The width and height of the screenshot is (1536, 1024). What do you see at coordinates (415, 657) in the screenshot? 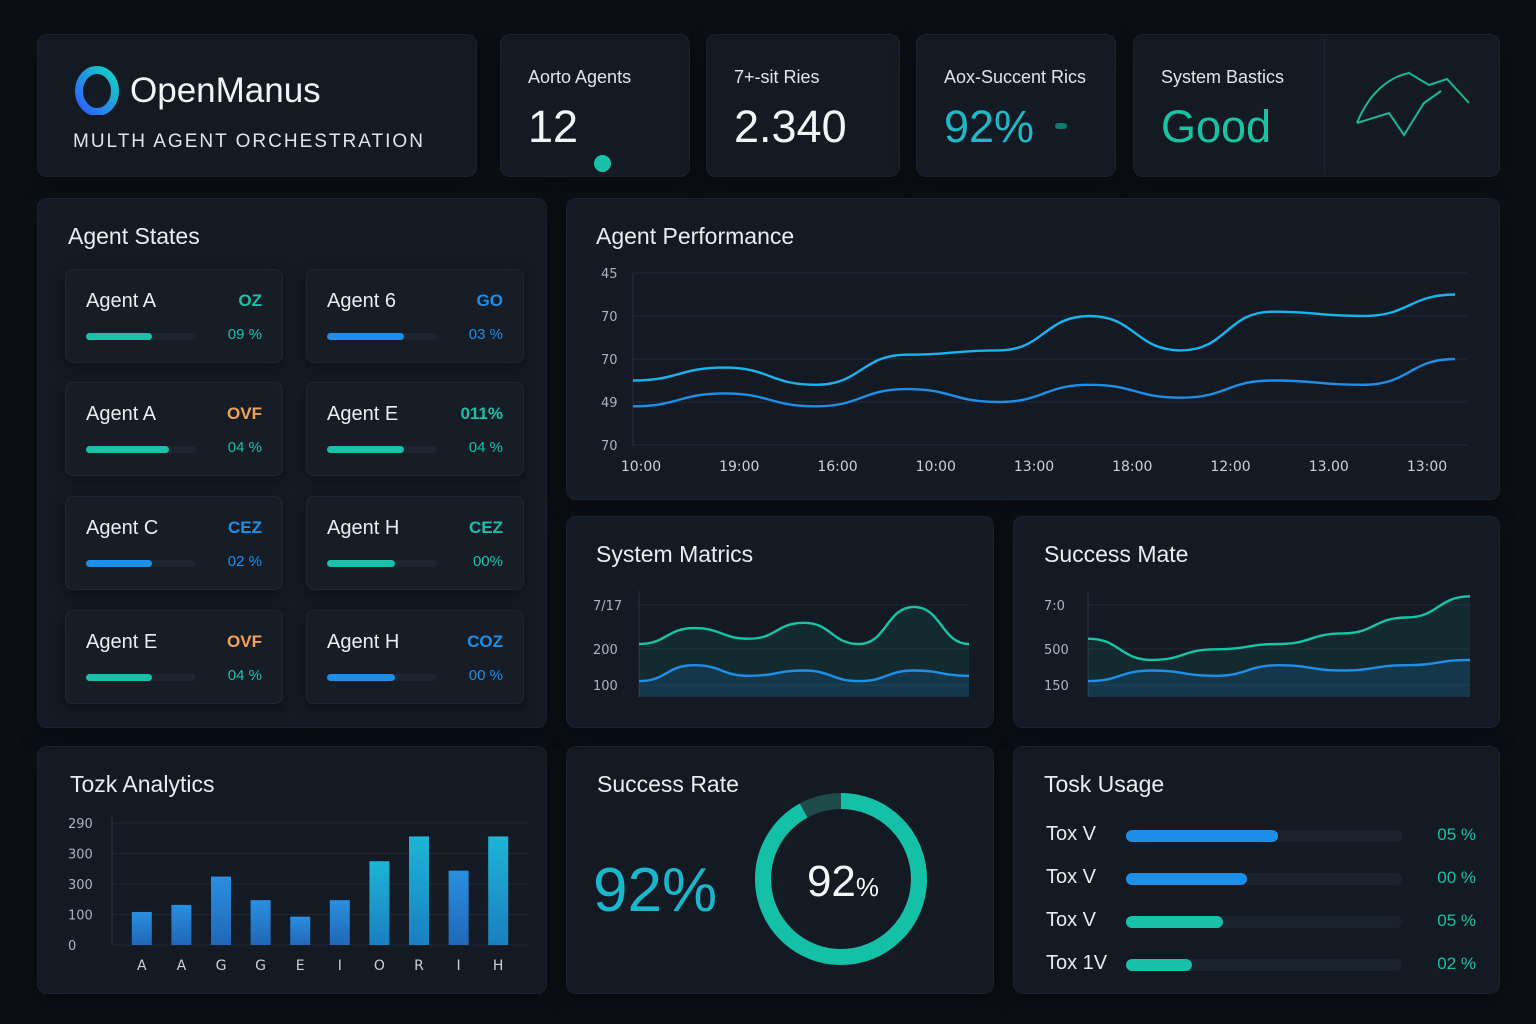
I see `agent-card: Agent H COZ 00 %` at bounding box center [415, 657].